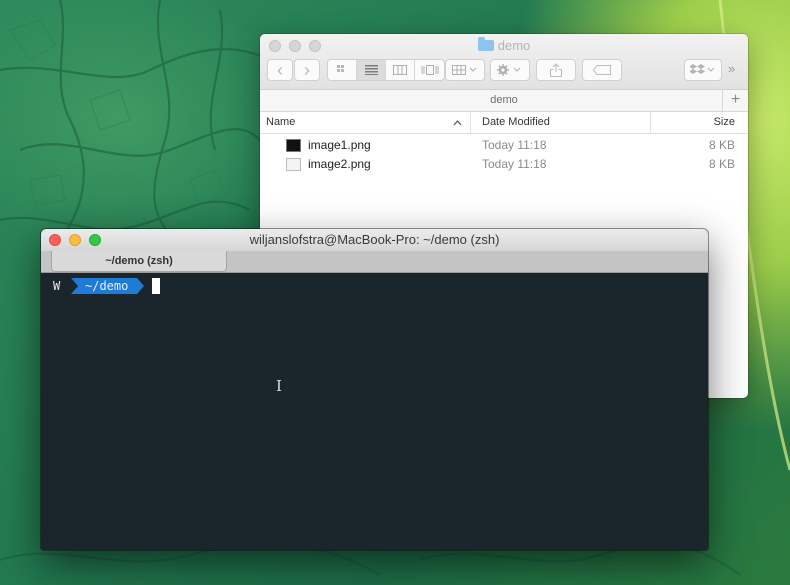 This screenshot has height=585, width=790. I want to click on file-row: image2.png Today 11:18 8 KB, so click(504, 164).